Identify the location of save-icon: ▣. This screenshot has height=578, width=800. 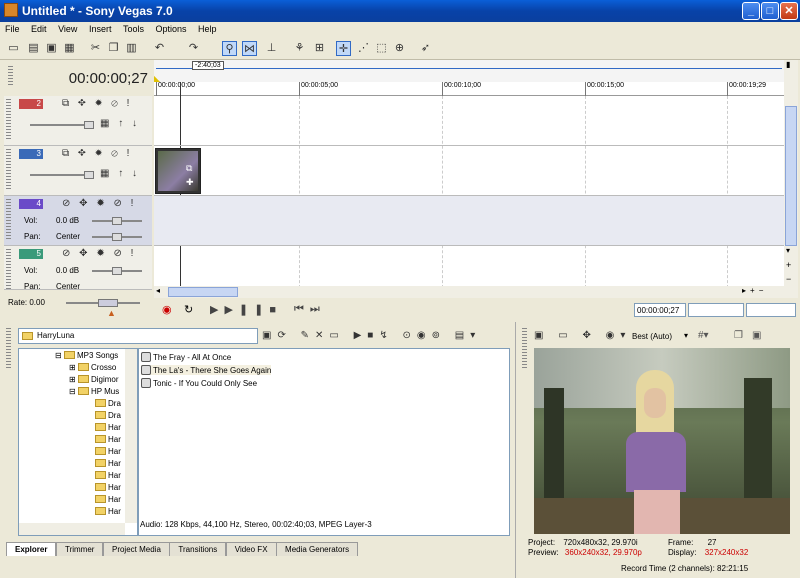
(51, 48).